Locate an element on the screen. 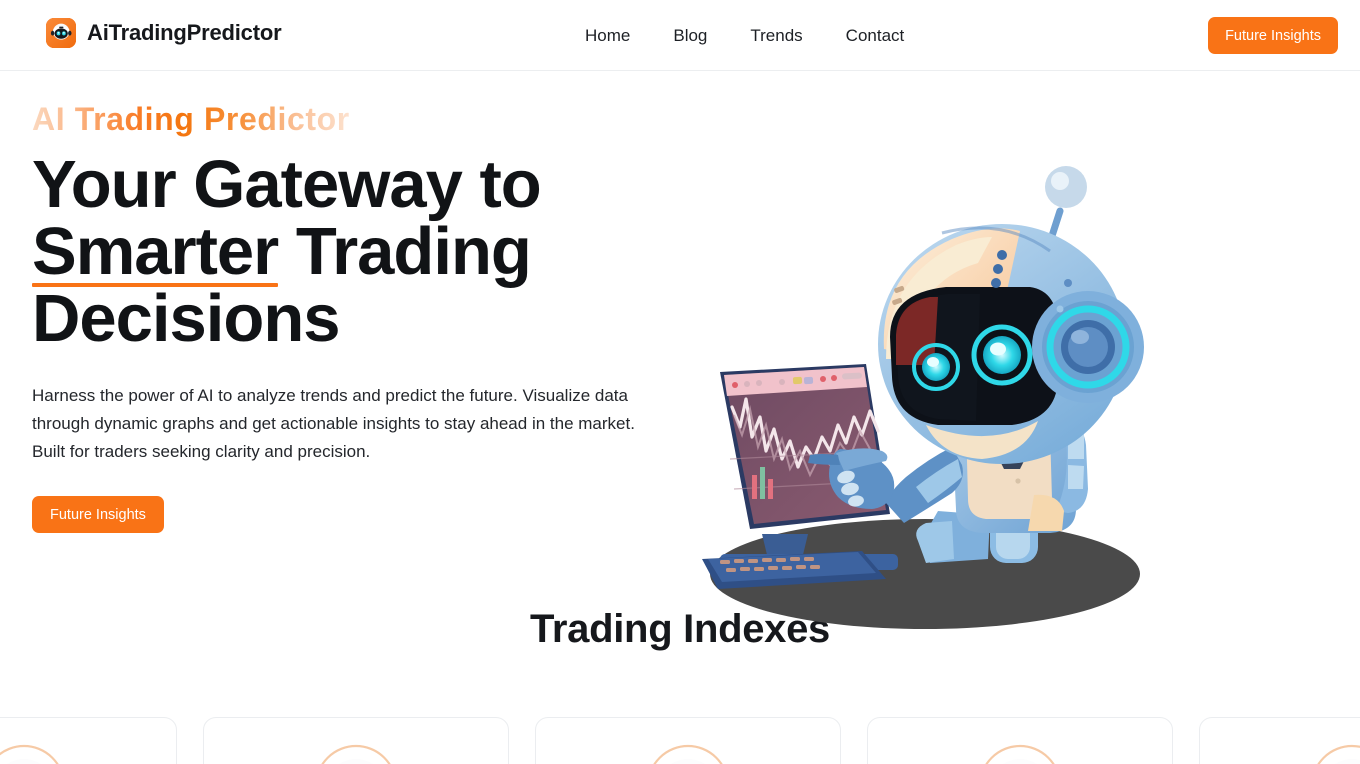  robot-logo-icon is located at coordinates (61, 33).